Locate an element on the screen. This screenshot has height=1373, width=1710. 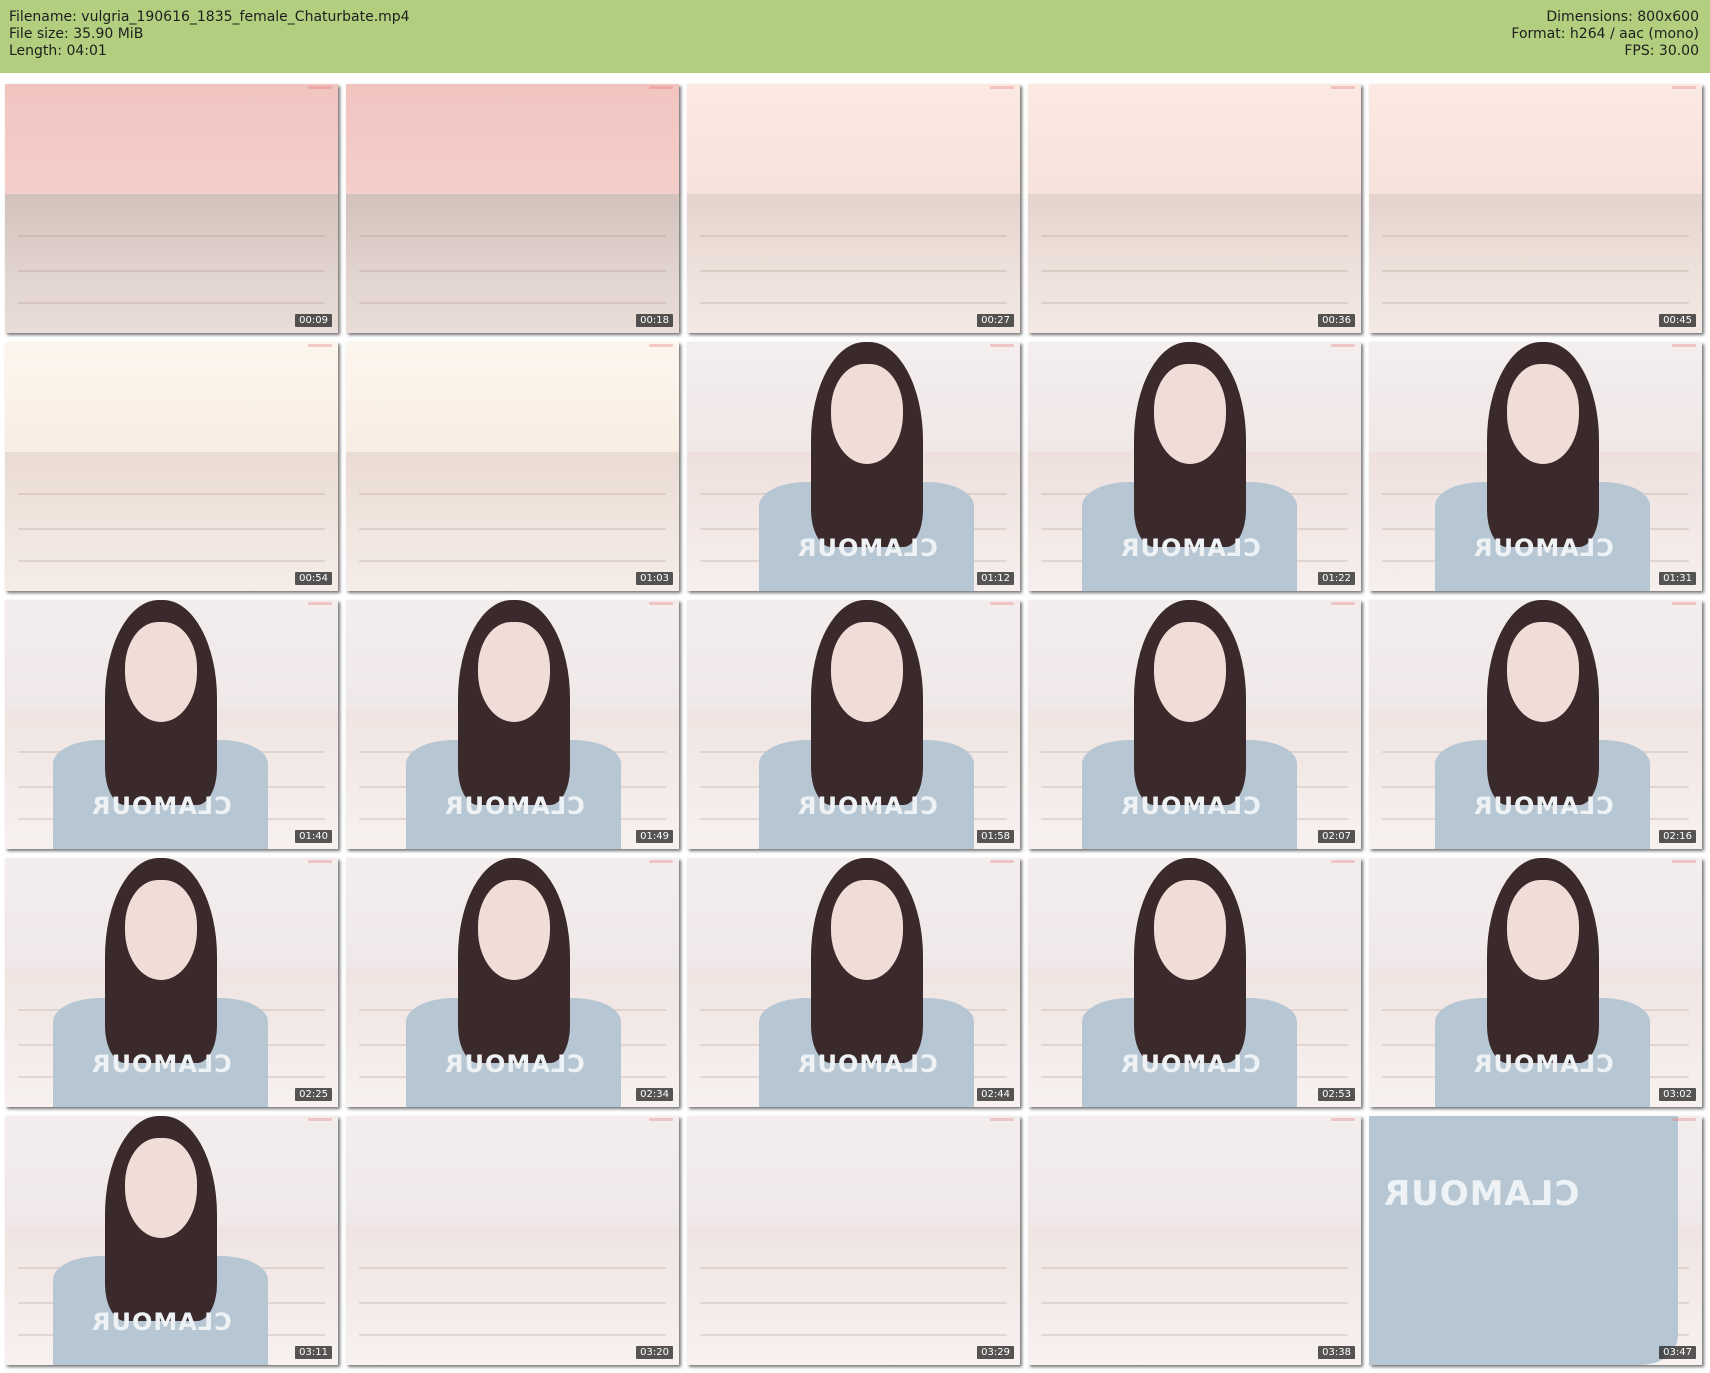
timestamp-badge: 00:27 is located at coordinates (995, 320).